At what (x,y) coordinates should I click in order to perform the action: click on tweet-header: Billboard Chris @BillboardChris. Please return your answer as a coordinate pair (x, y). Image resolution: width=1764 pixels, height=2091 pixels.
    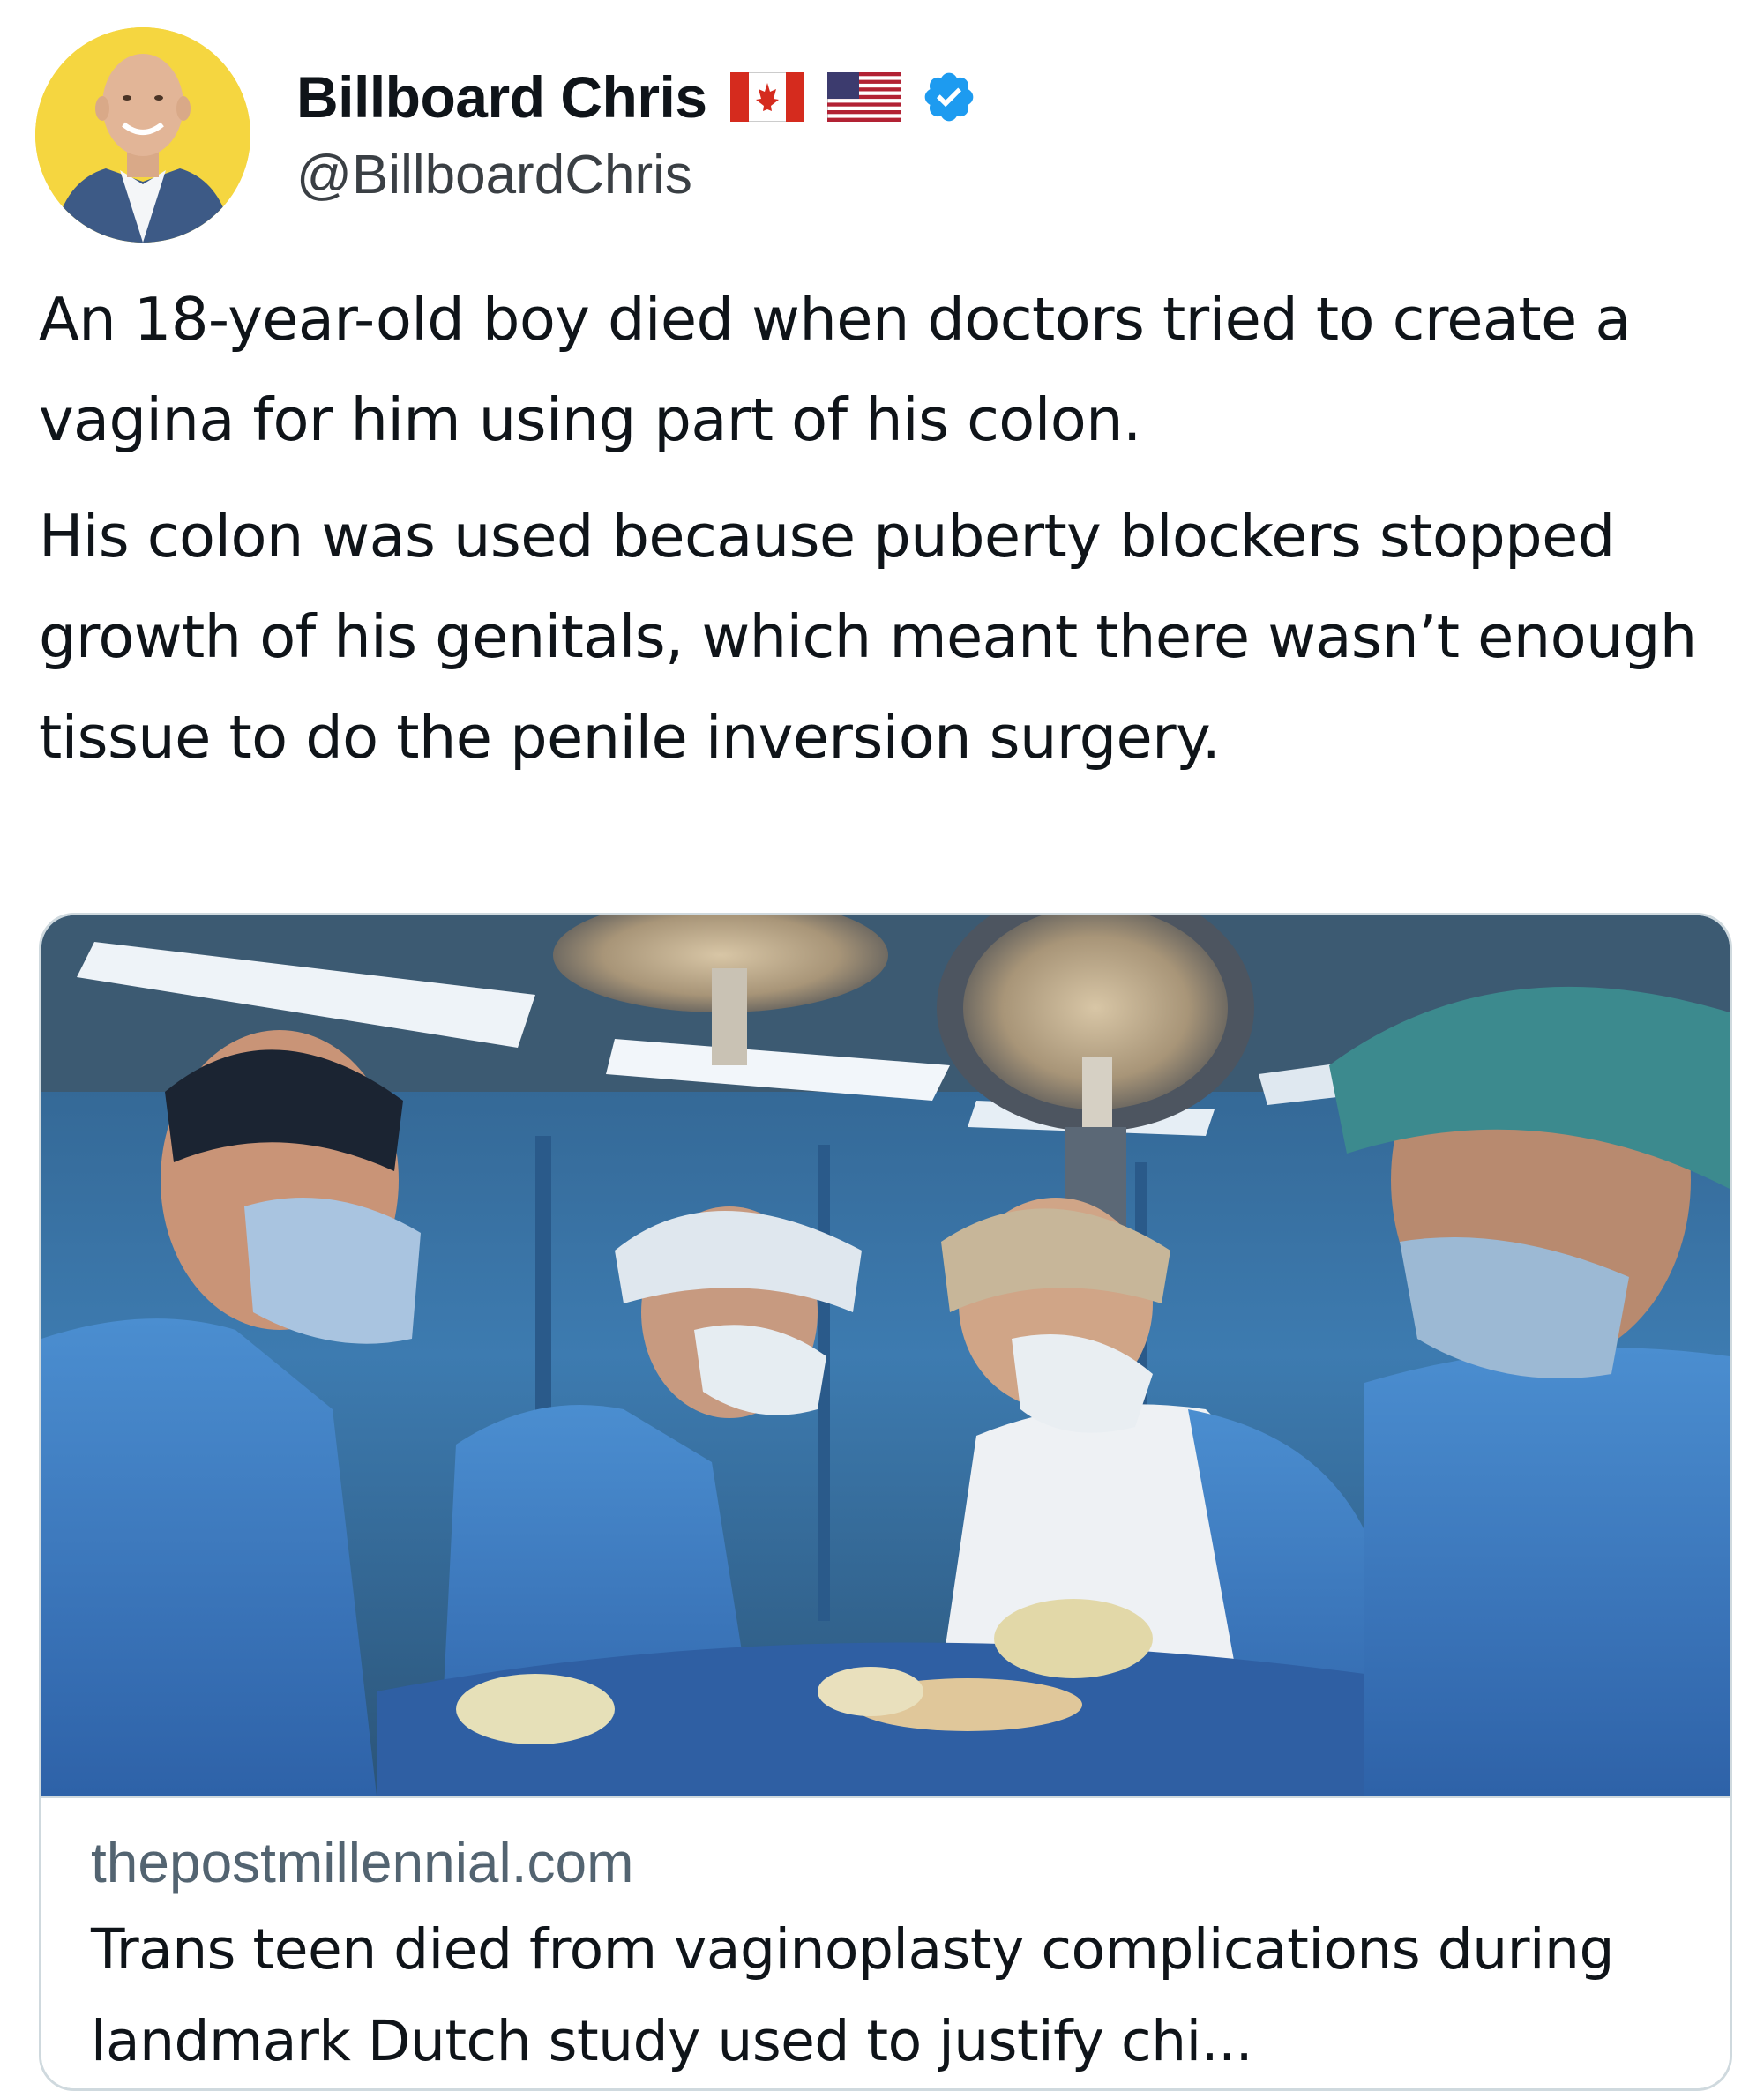
    Looking at the image, I should click on (506, 135).